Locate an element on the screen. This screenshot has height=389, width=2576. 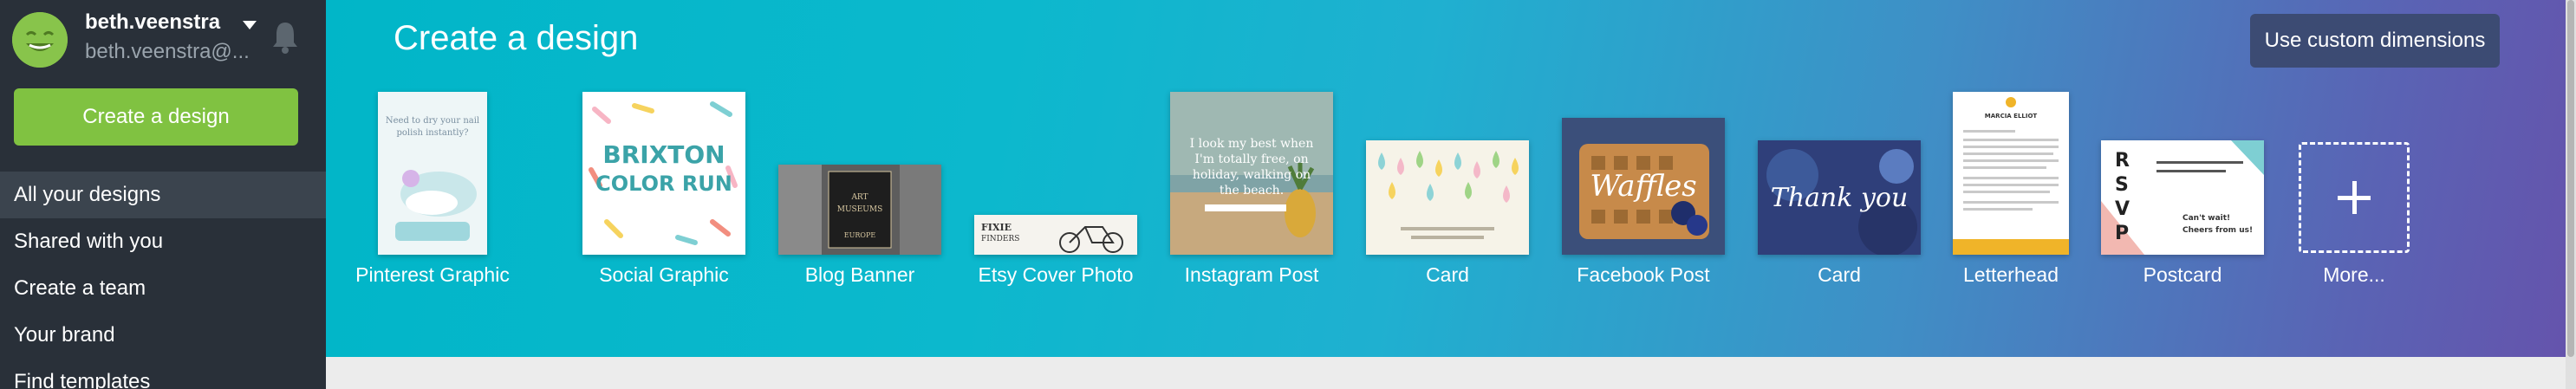
tile-thumbnail: ART MUSEUMS EUROPE is located at coordinates (859, 210).